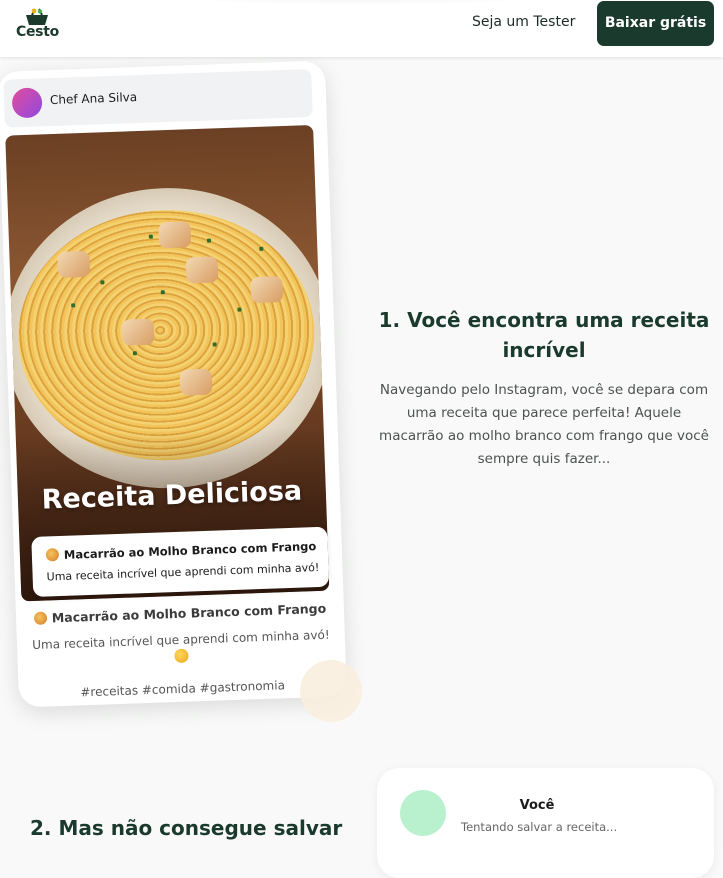  What do you see at coordinates (361, 28) in the screenshot?
I see `top-header: Cesto Seja um Tester Baixar grátis` at bounding box center [361, 28].